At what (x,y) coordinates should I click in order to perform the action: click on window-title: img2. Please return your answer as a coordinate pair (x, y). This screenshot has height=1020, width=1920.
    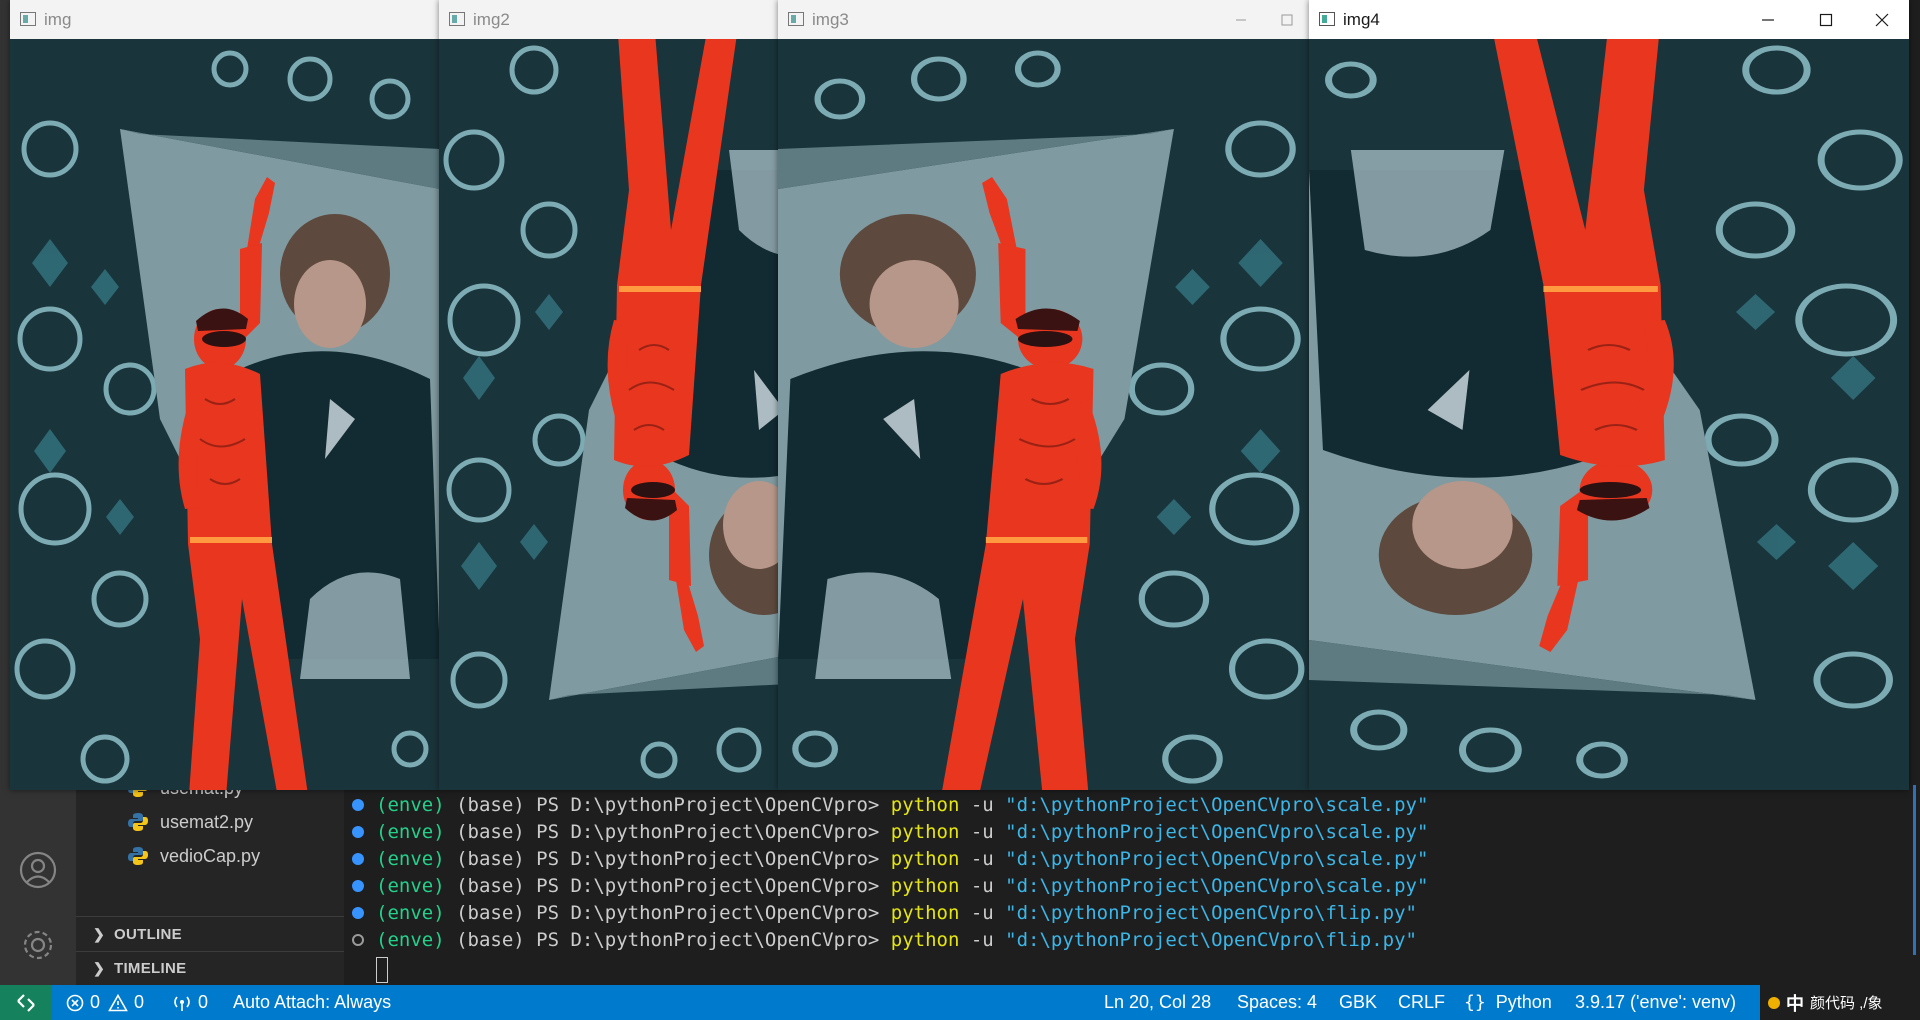
    Looking at the image, I should click on (491, 19).